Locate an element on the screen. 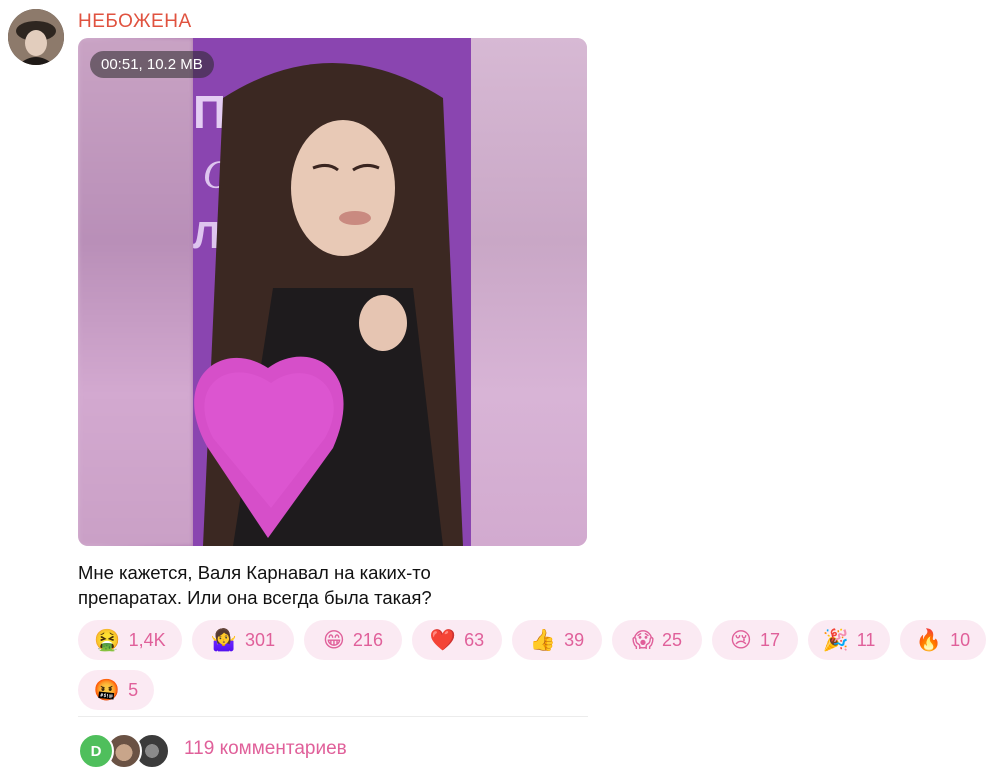 The image size is (1005, 783). cursing-face-icon: 🤬 is located at coordinates (107, 690).